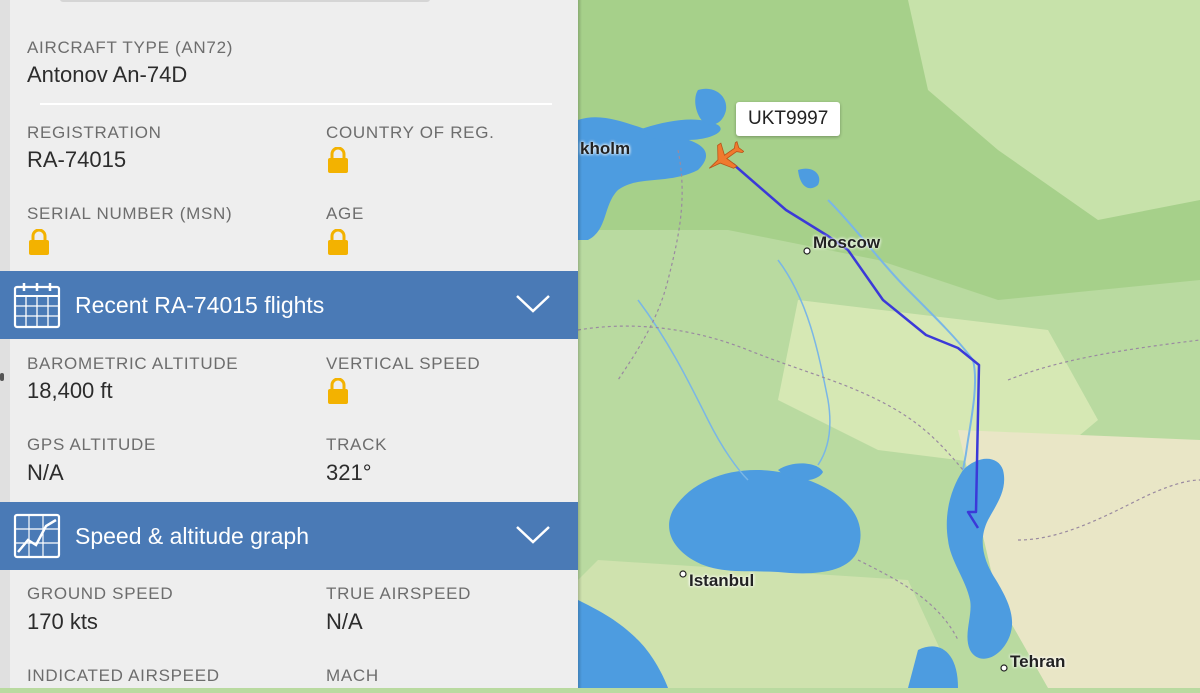  I want to click on recent-flights-title: Recent RA-74015 flights, so click(200, 305).